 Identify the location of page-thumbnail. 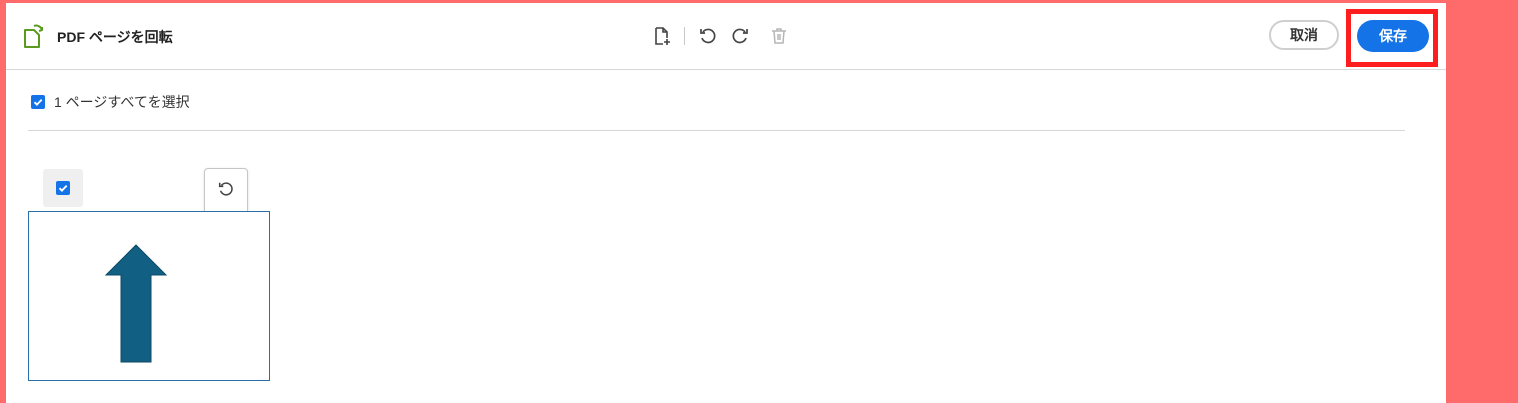
(149, 296).